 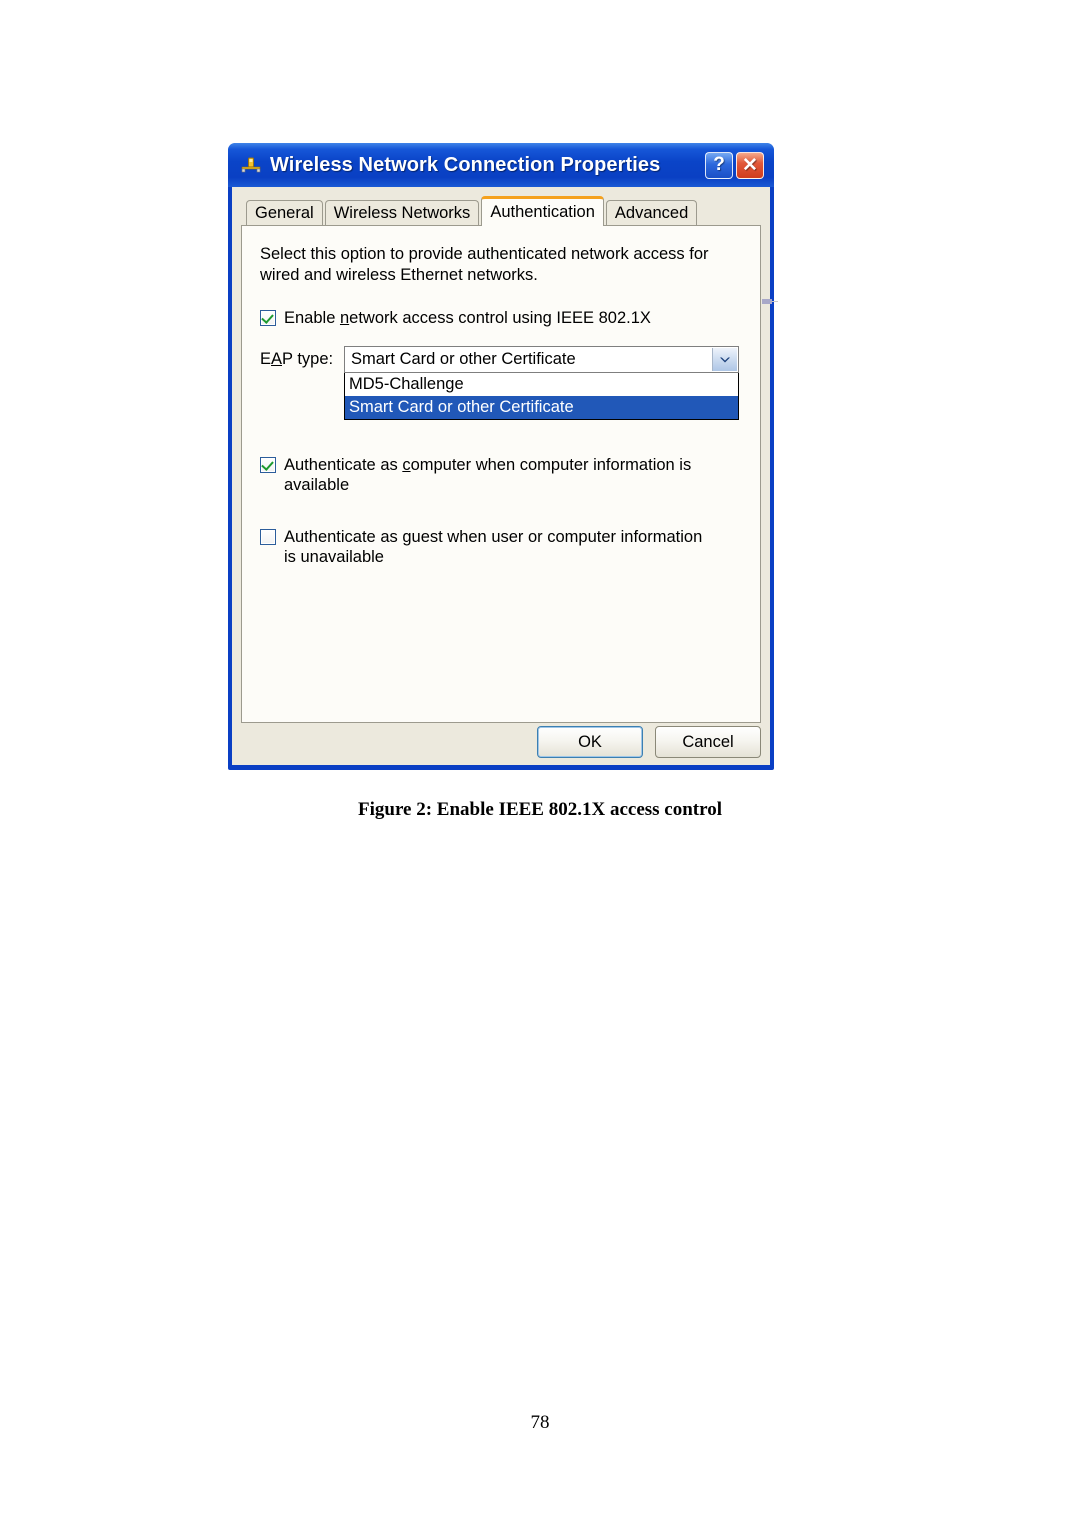 I want to click on scan-artifact, so click(x=767, y=301).